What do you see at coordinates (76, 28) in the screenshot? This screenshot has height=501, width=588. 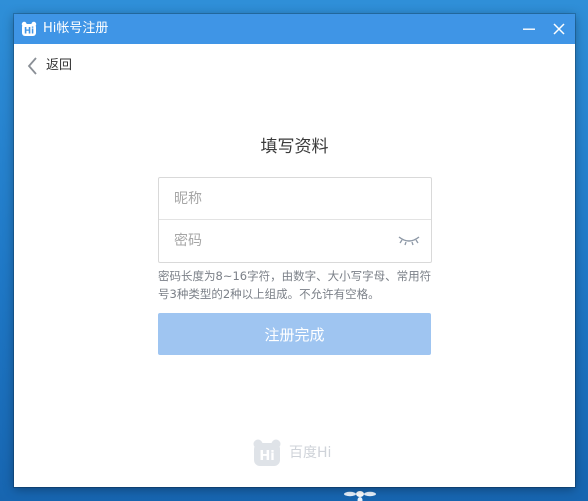 I see `window-title: Hi帐号注册` at bounding box center [76, 28].